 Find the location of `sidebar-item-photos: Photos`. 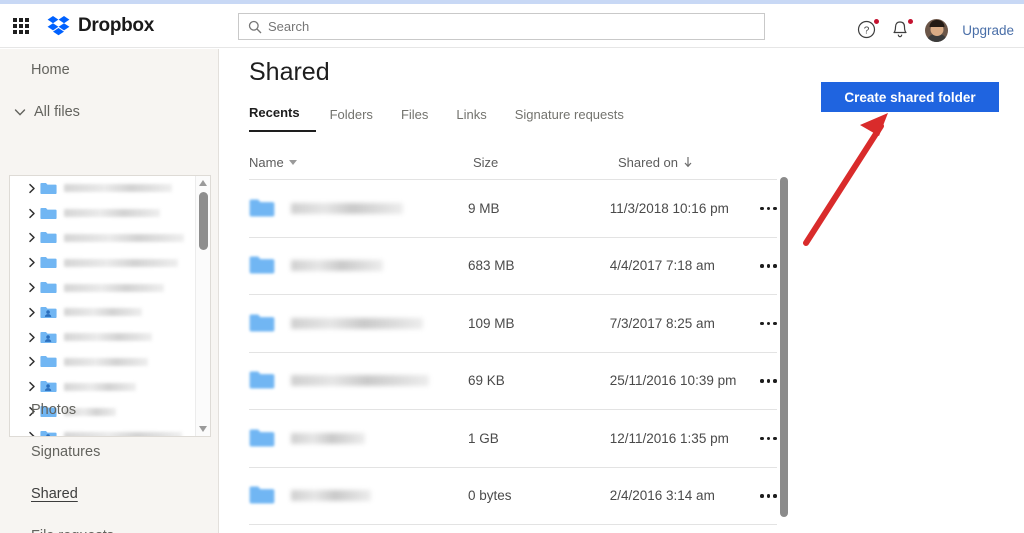

sidebar-item-photos: Photos is located at coordinates (109, 410).